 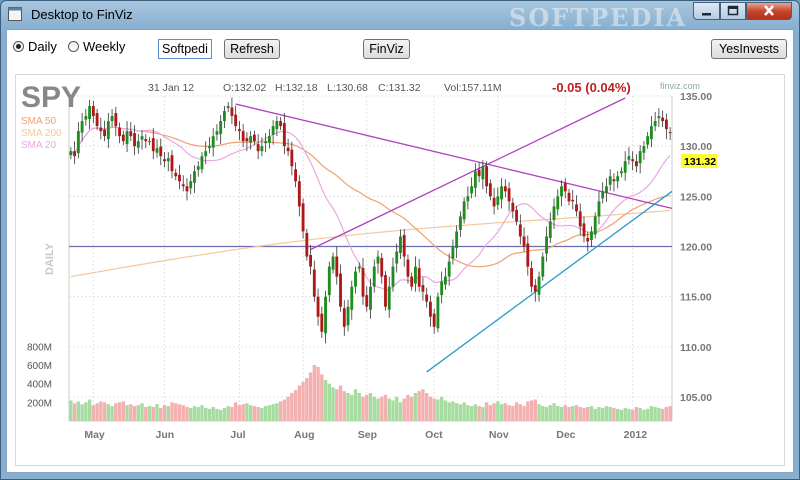 I want to click on ticker-input: Softpedi, so click(x=185, y=49).